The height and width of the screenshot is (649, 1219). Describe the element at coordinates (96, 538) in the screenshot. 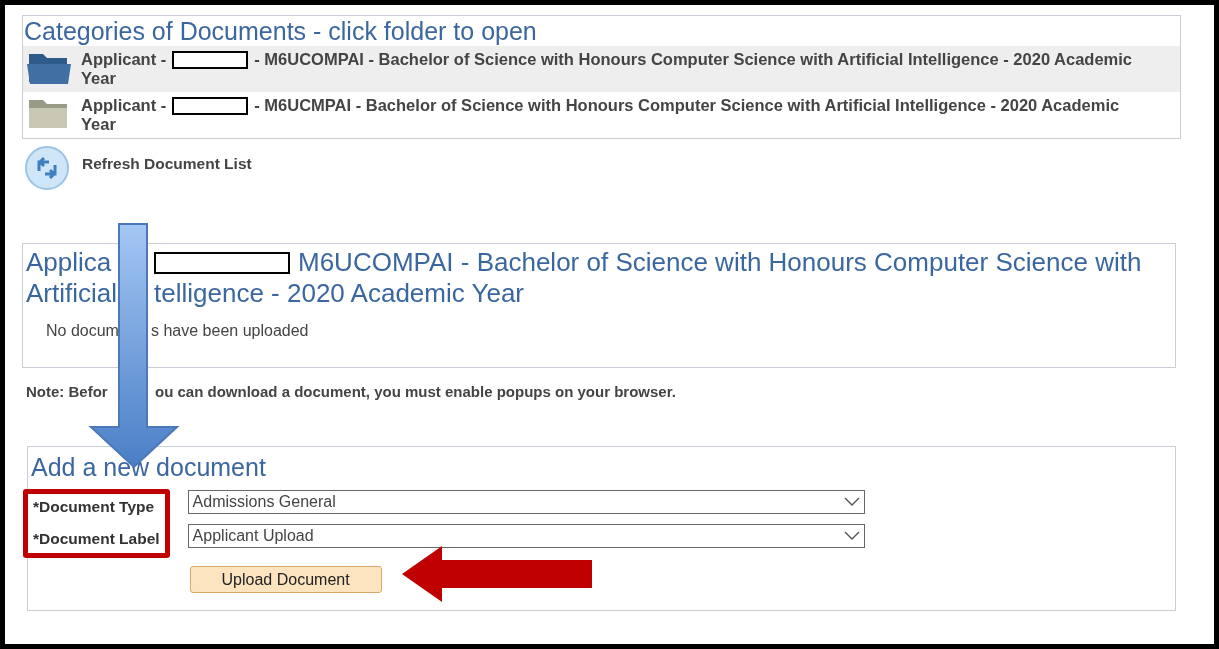

I see `field-label: *Document Label` at that location.